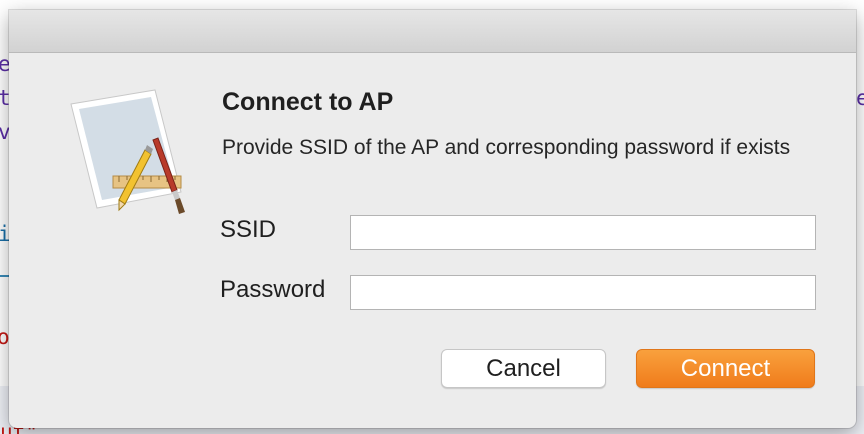 The image size is (864, 434). Describe the element at coordinates (127, 151) in the screenshot. I see `app-icon` at that location.